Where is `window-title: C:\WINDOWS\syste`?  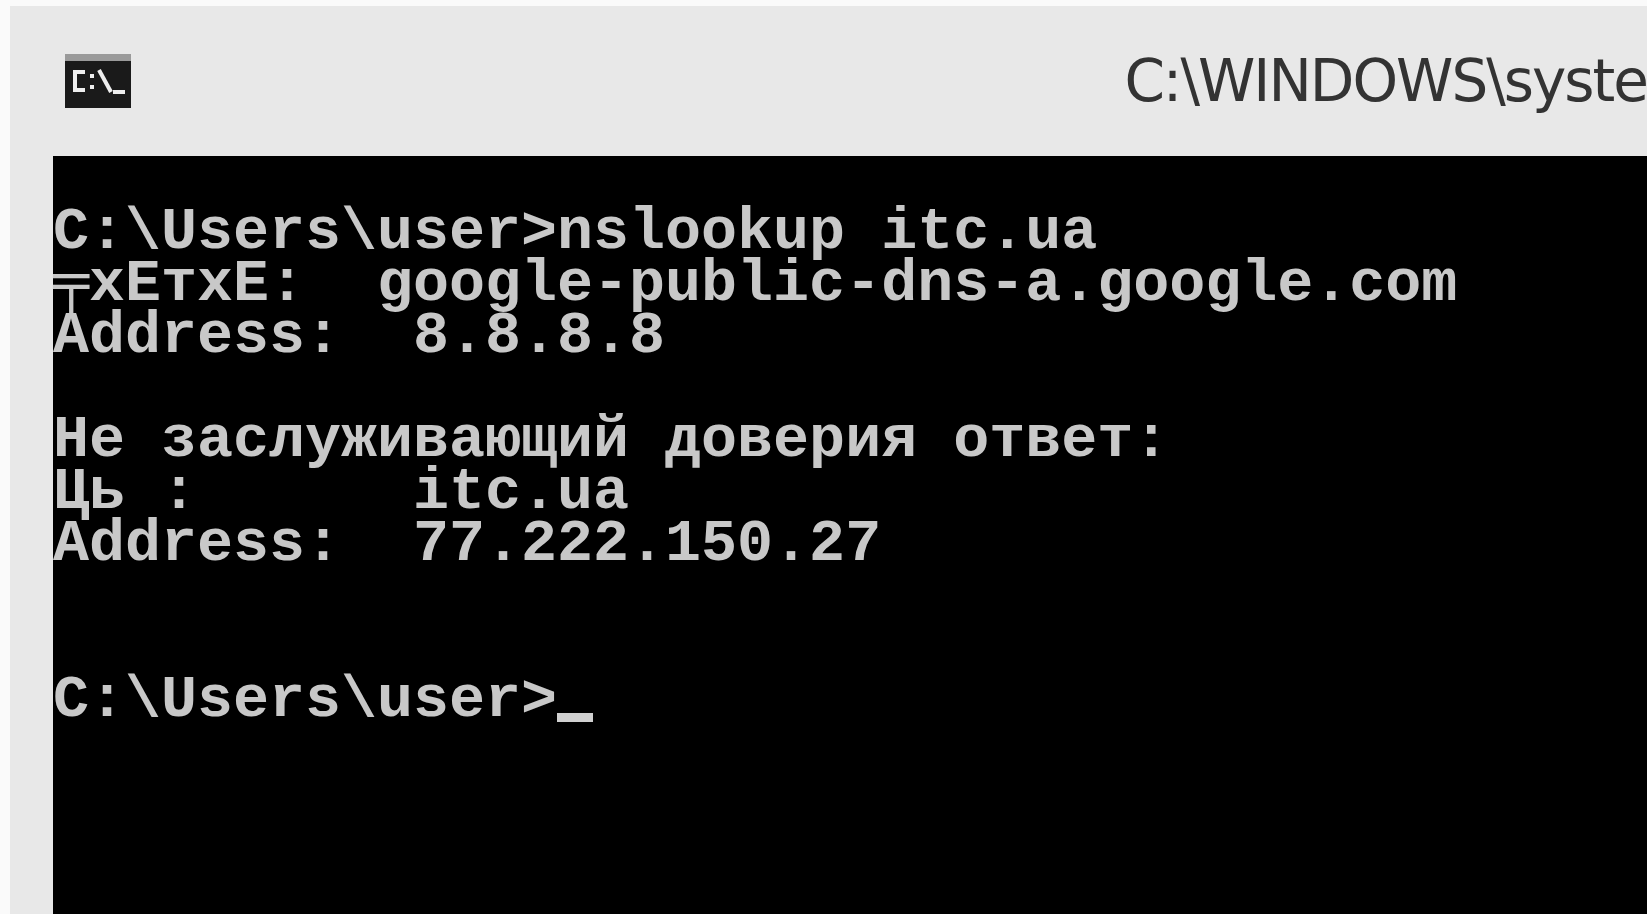
window-title: C:\WINDOWS\syste is located at coordinates (1385, 81).